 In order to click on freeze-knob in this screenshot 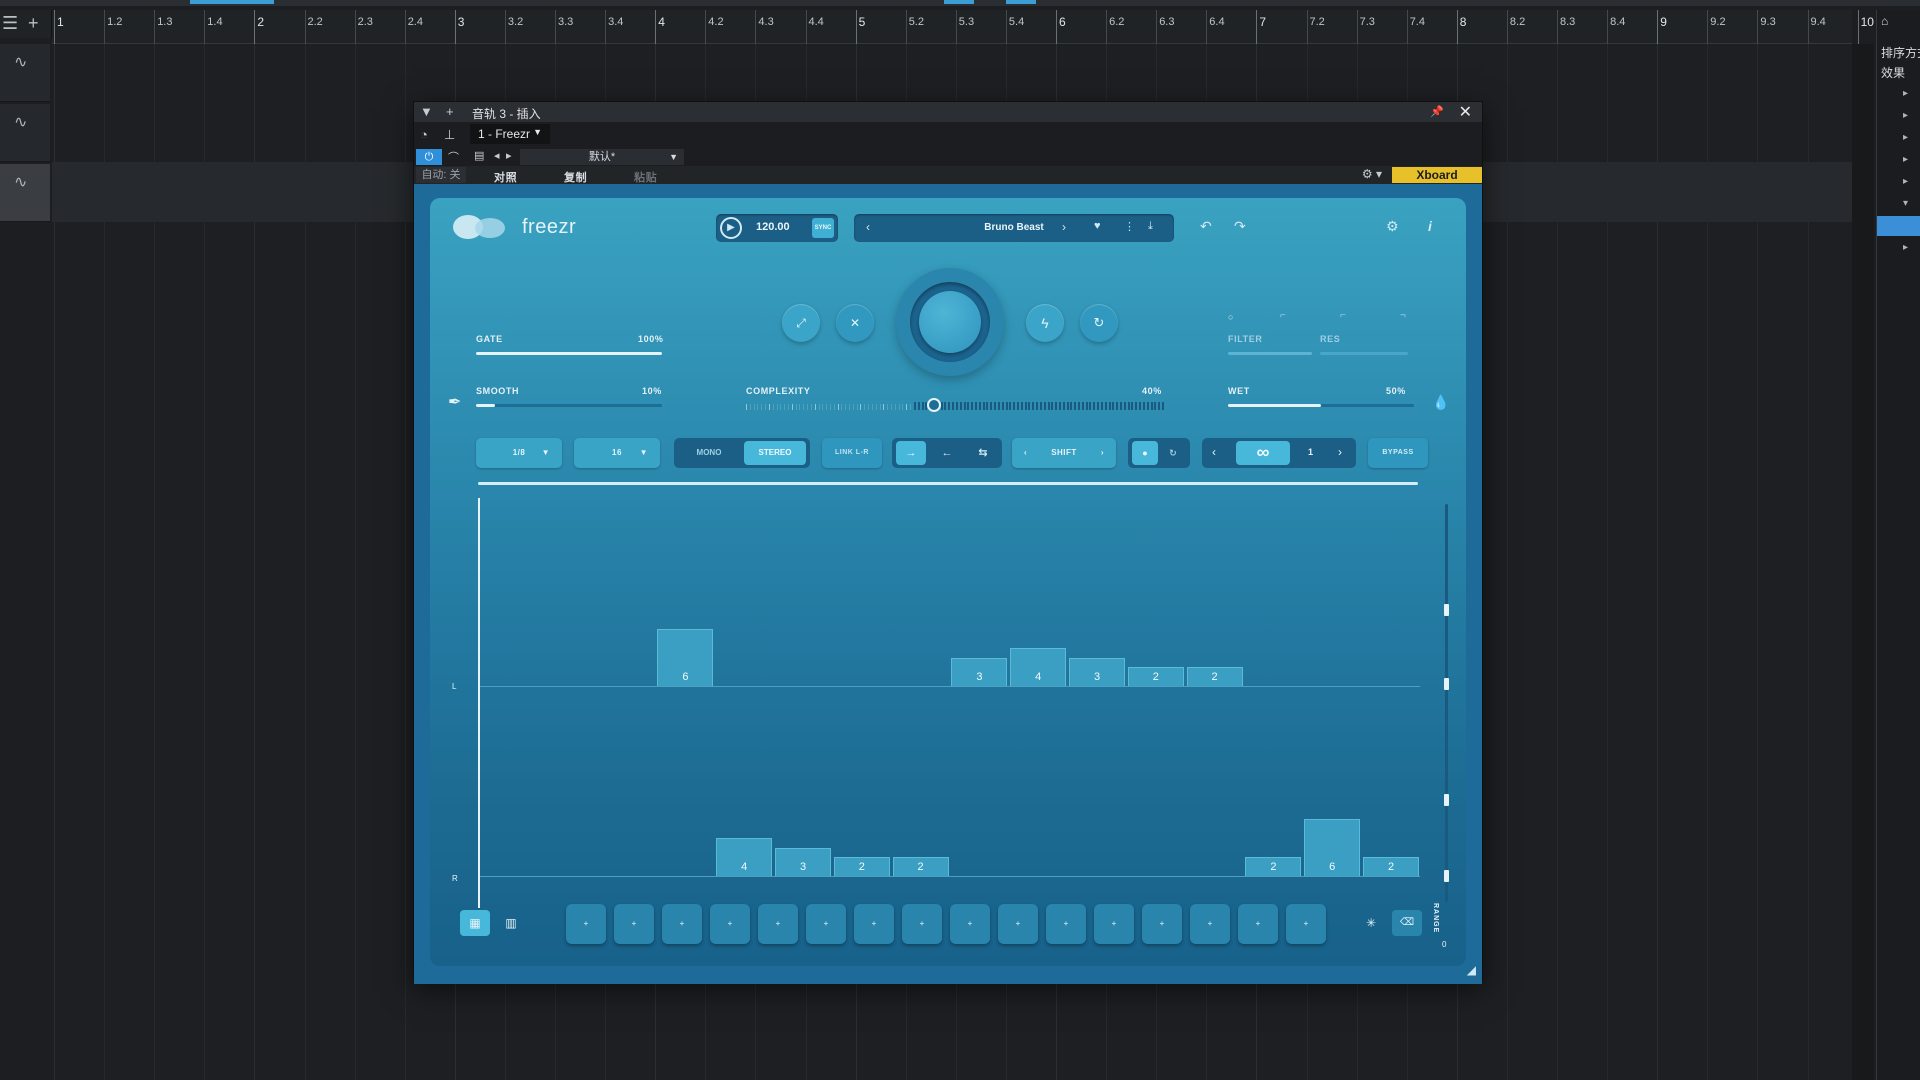, I will do `click(950, 322)`.